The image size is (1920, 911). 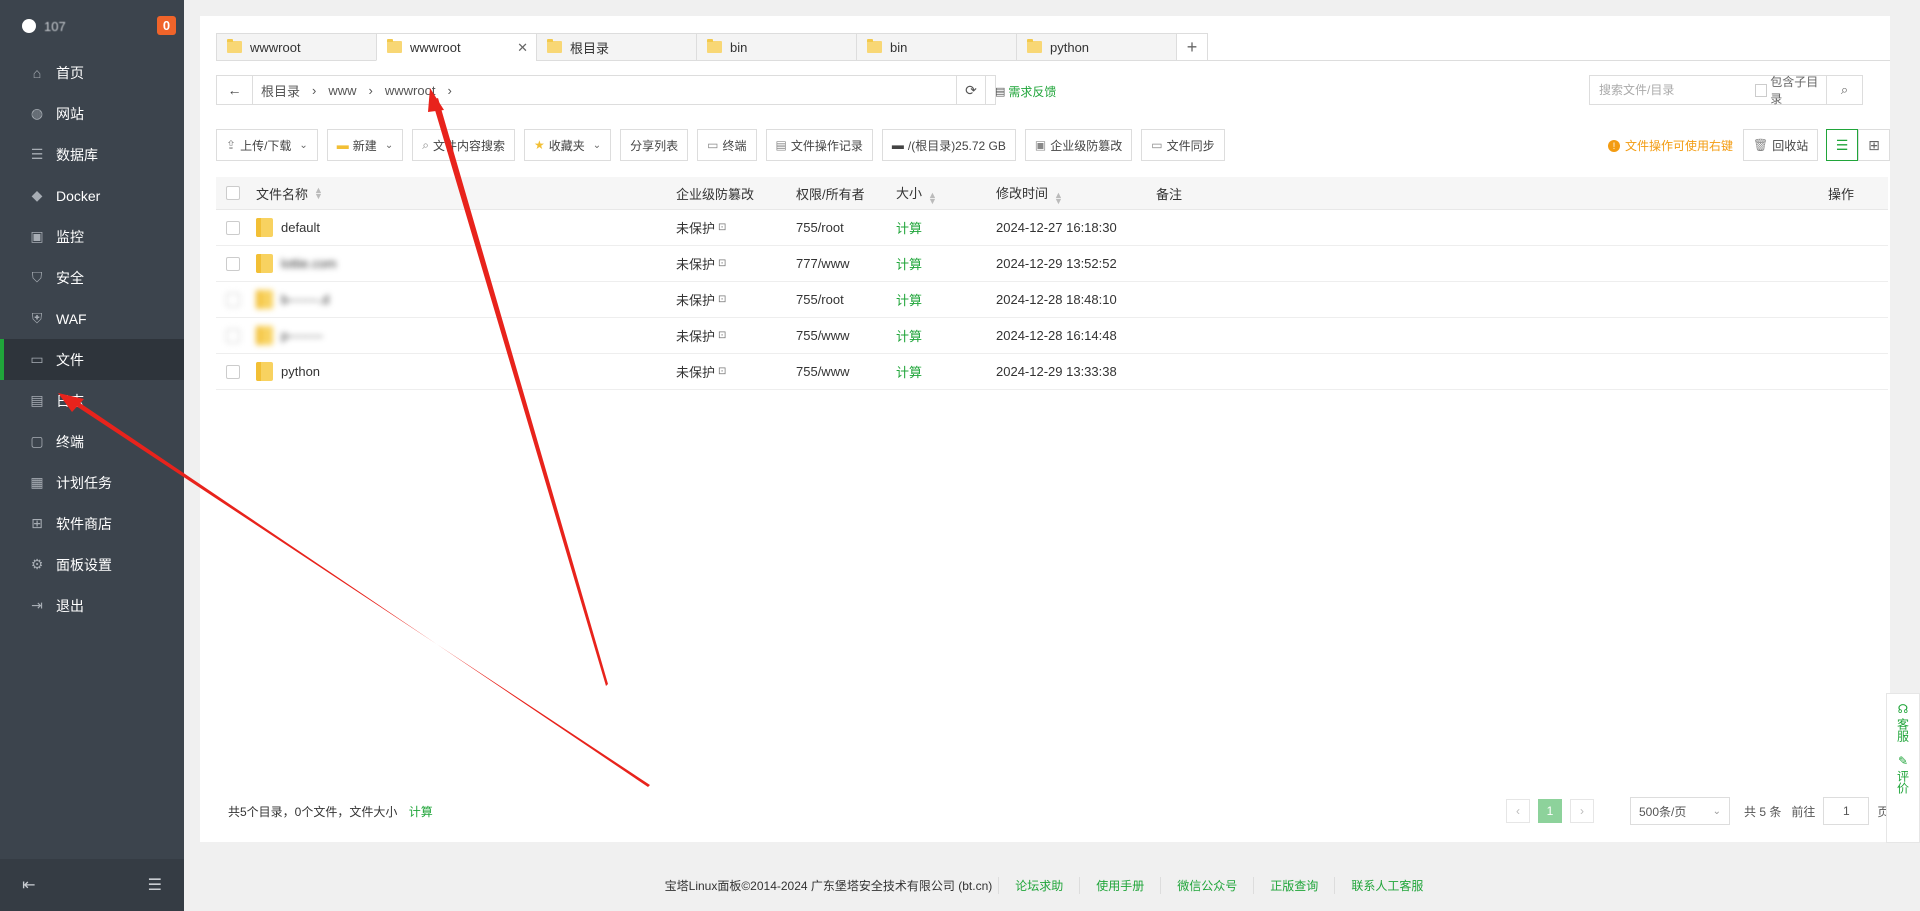 I want to click on review-button: 评价, so click(x=1903, y=782).